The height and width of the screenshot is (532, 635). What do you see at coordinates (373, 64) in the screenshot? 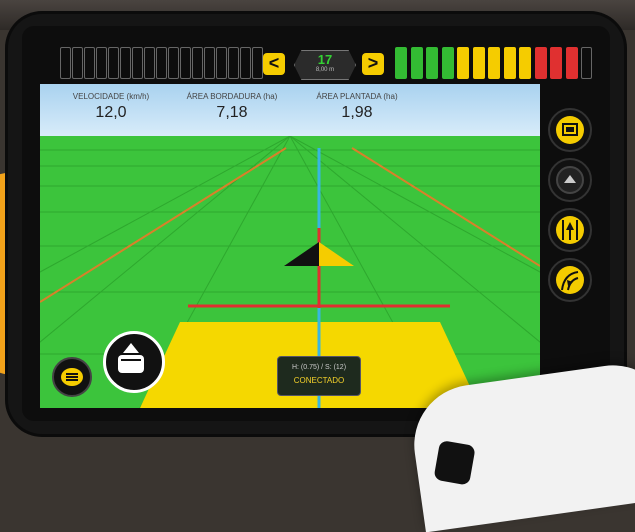
I see `next-guide-button: >` at bounding box center [373, 64].